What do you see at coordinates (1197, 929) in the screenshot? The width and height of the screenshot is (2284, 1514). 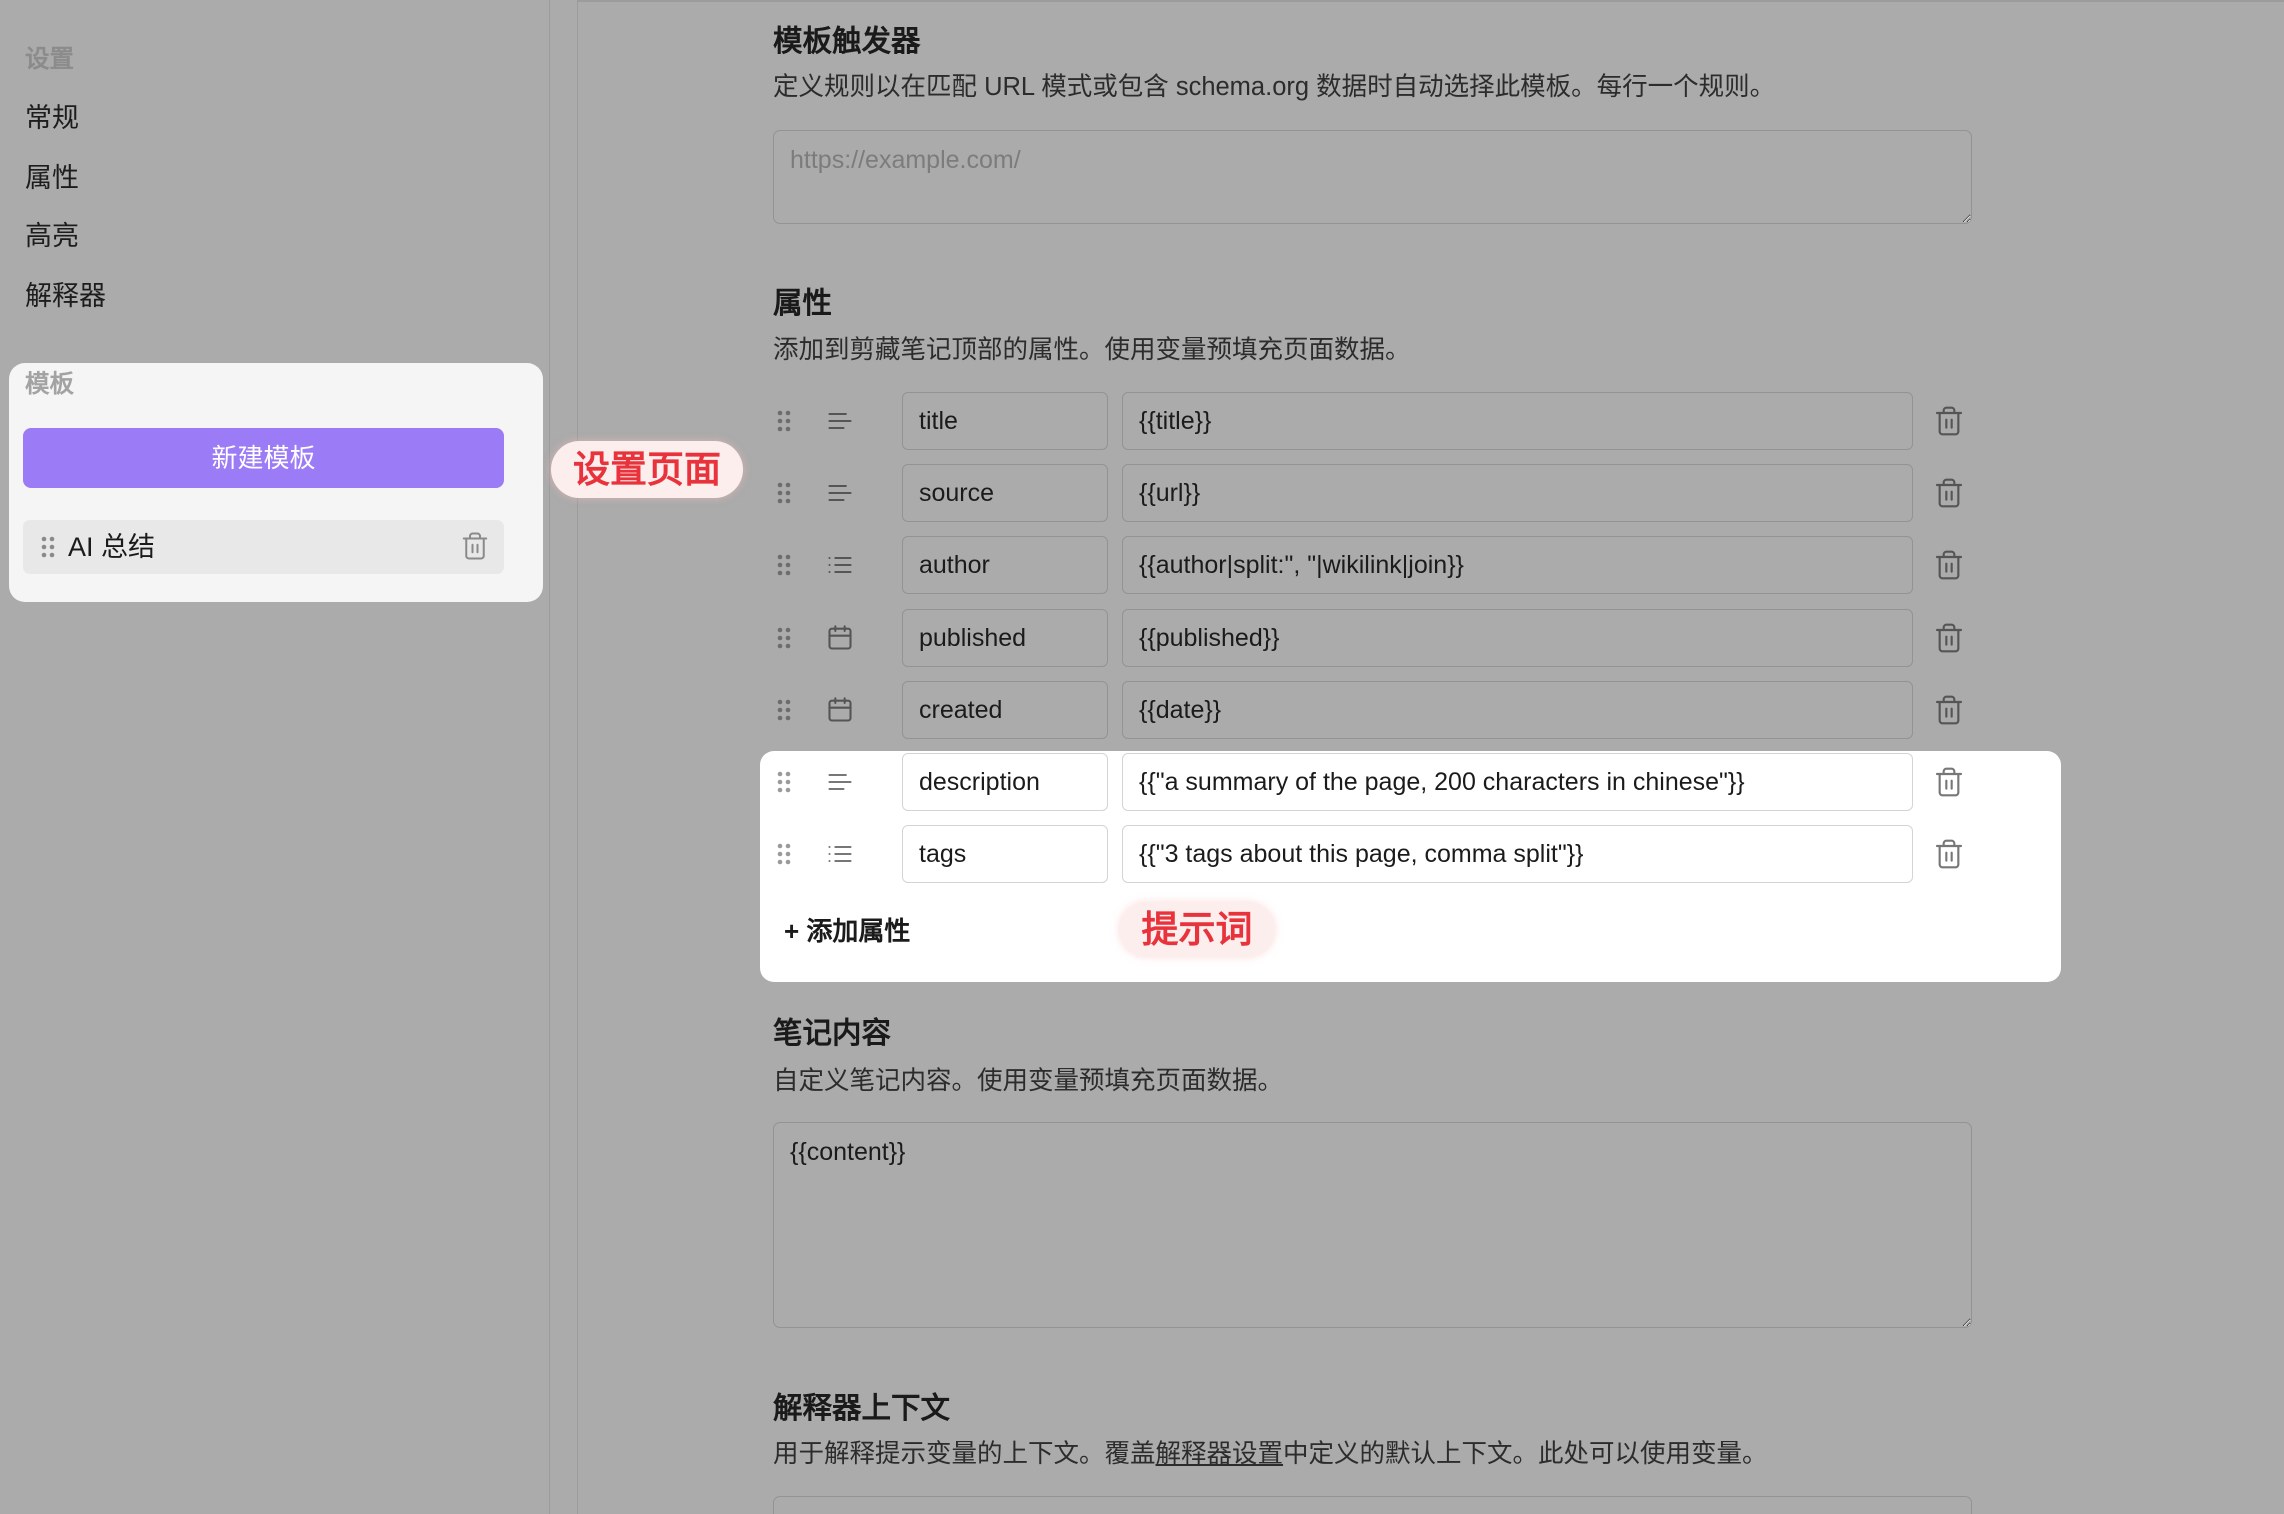 I see `annotation-prompt: 提示词` at bounding box center [1197, 929].